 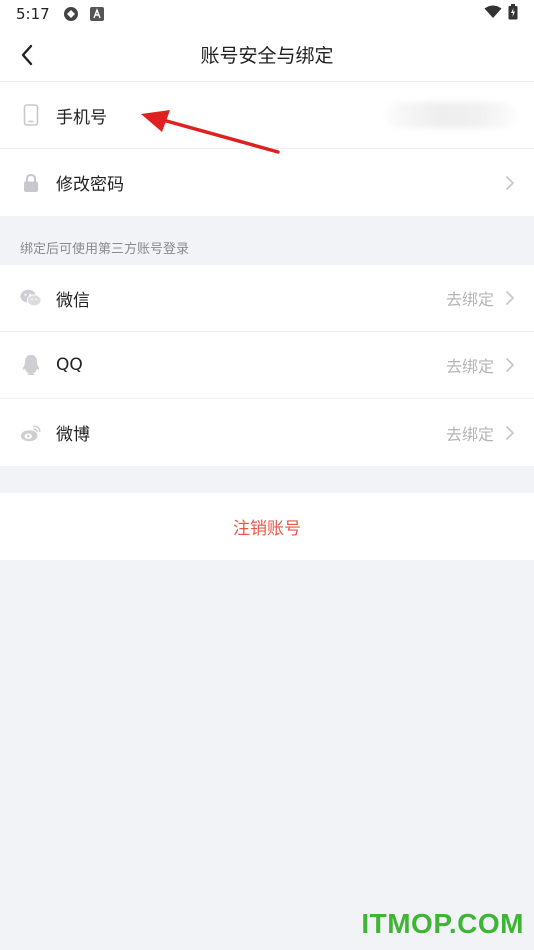 What do you see at coordinates (90, 185) in the screenshot?
I see `change-password-label: 修改密码` at bounding box center [90, 185].